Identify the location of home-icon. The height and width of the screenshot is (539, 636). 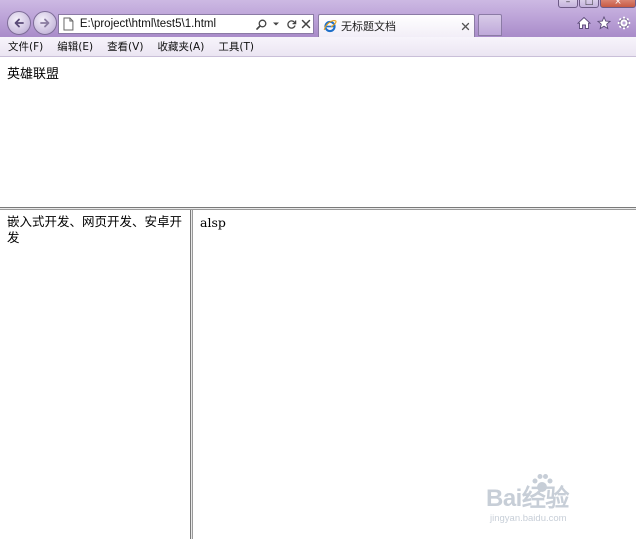
(584, 22).